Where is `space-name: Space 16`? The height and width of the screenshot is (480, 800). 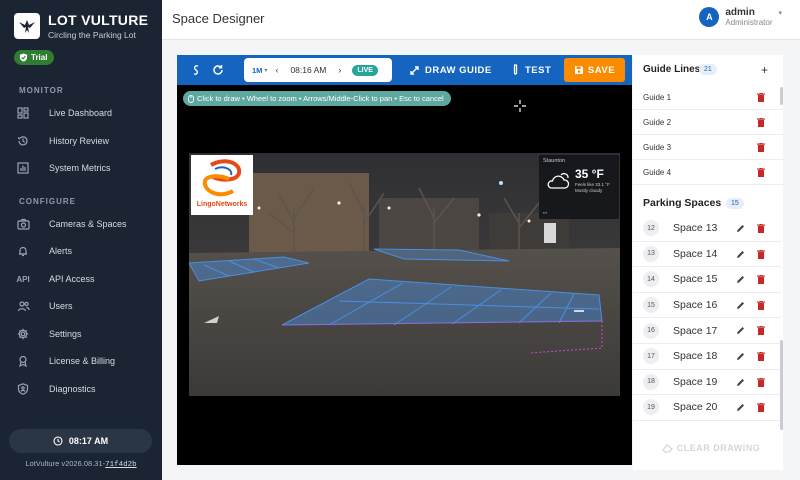
space-name: Space 16 is located at coordinates (695, 305).